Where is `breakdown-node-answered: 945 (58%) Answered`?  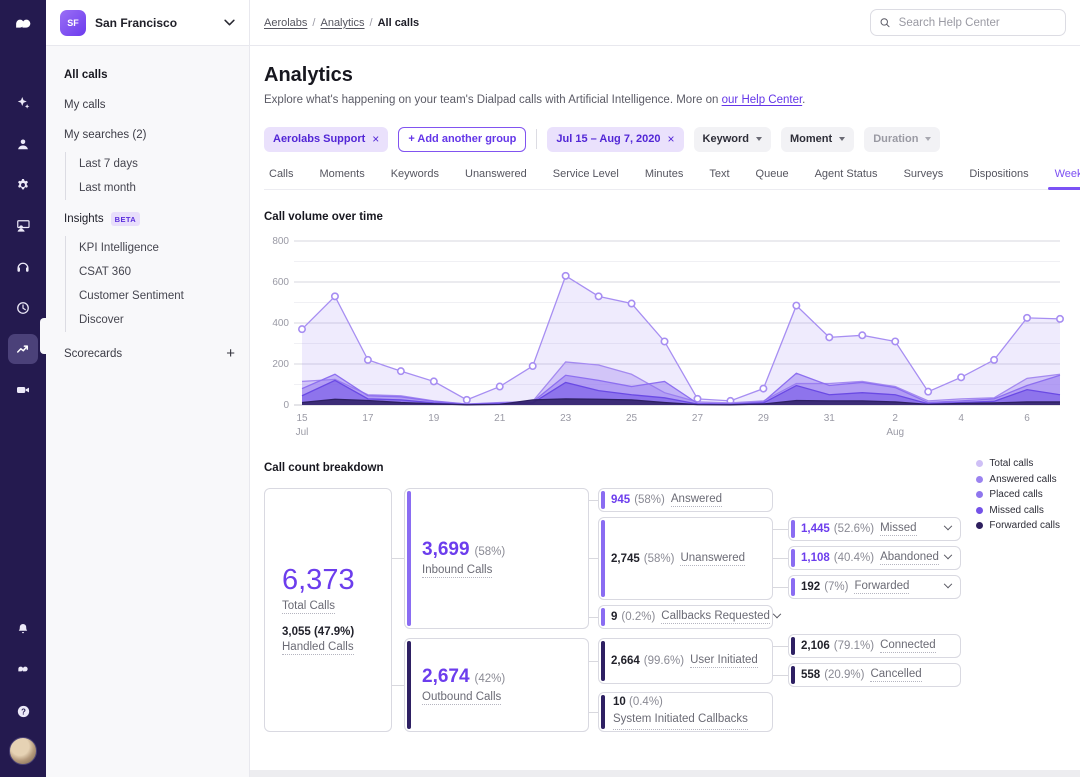
breakdown-node-answered: 945 (58%) Answered is located at coordinates (685, 500).